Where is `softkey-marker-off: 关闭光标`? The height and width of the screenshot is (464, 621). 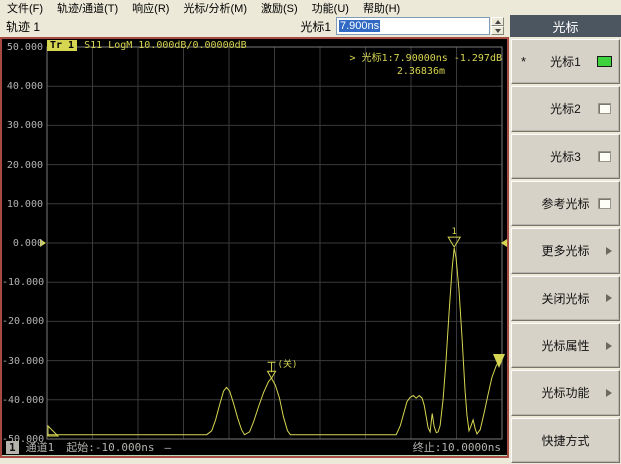
softkey-marker-off: 关闭光标 is located at coordinates (565, 298).